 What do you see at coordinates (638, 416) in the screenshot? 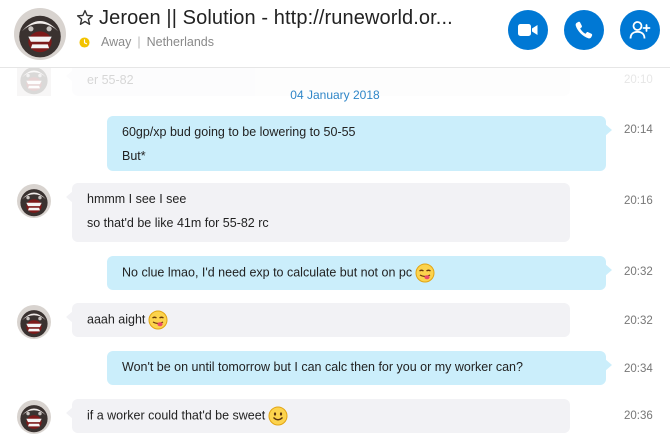
I see `message-timestamp: 20:36` at bounding box center [638, 416].